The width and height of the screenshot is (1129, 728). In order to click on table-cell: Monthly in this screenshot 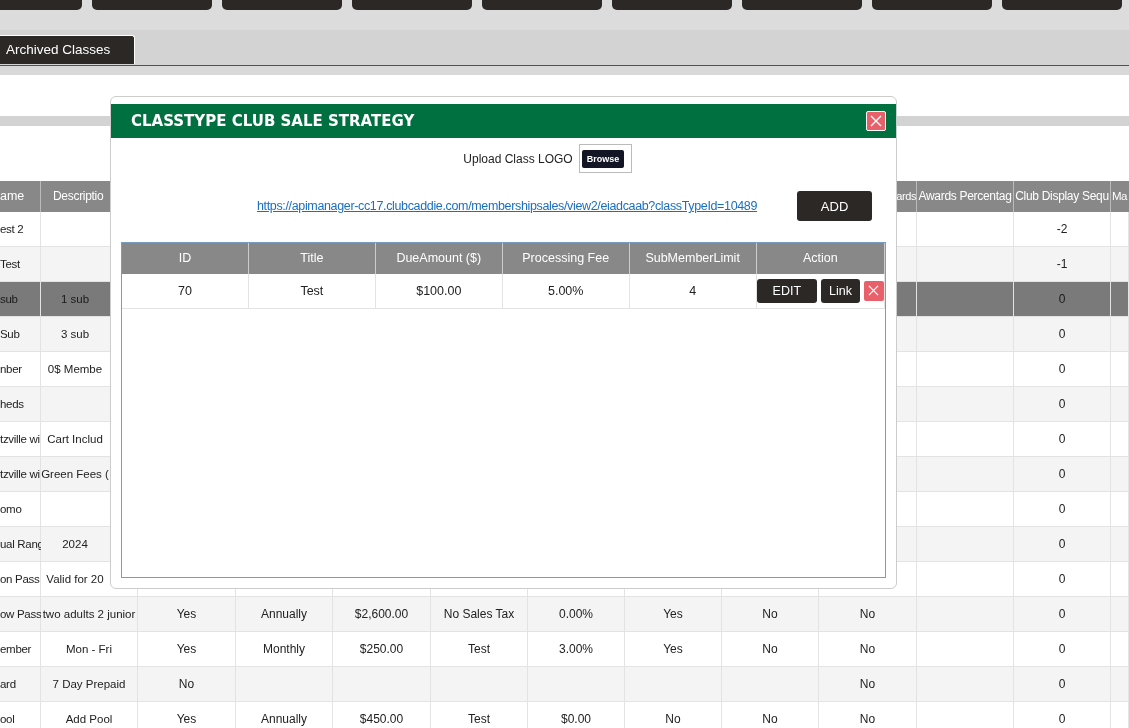, I will do `click(284, 649)`.